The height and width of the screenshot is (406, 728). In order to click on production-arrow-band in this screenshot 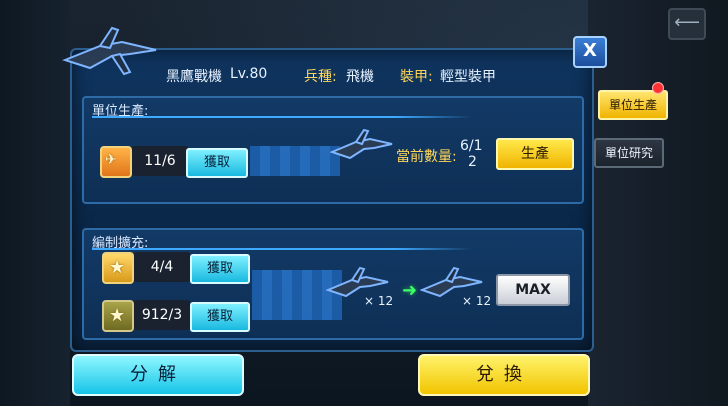, I will do `click(295, 161)`.